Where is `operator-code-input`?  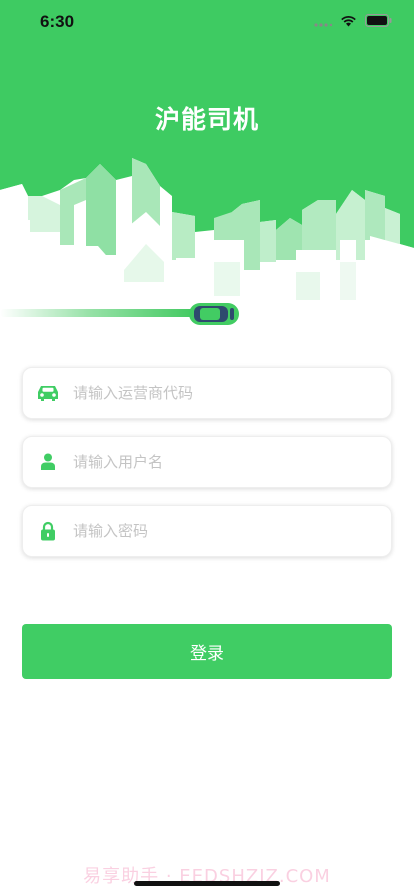 operator-code-input is located at coordinates (223, 393).